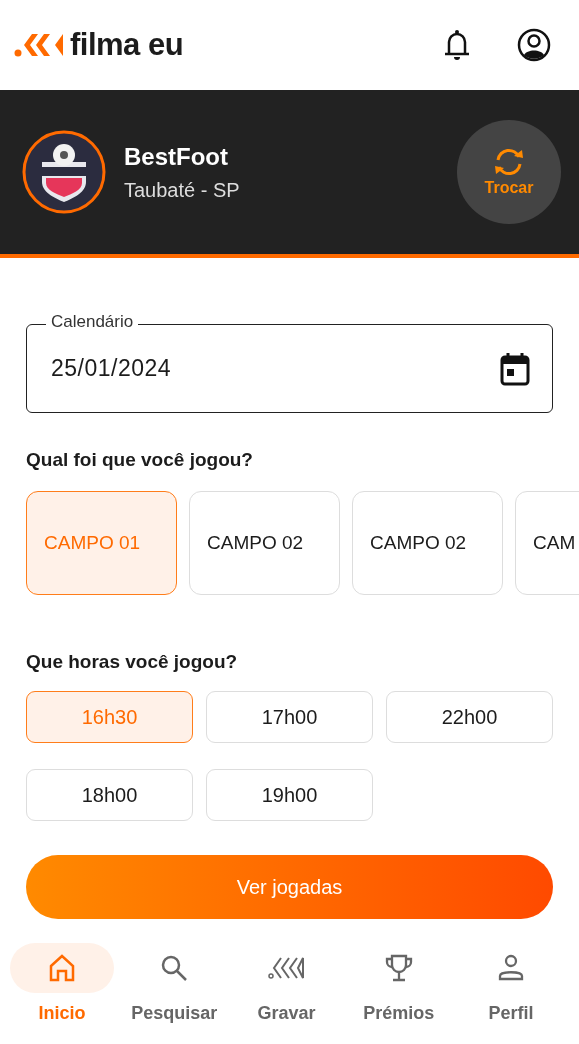  I want to click on chevrons-icon, so click(286, 968).